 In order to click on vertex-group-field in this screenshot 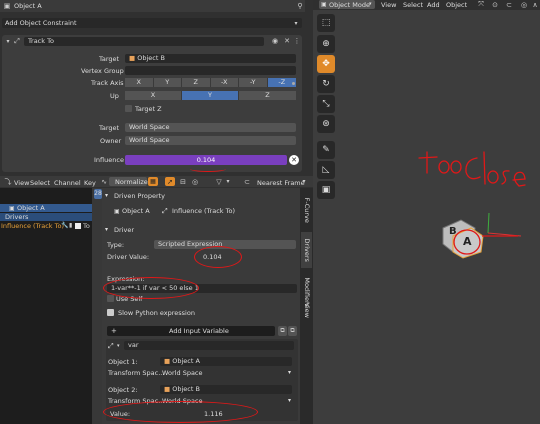, I will do `click(210, 70)`.